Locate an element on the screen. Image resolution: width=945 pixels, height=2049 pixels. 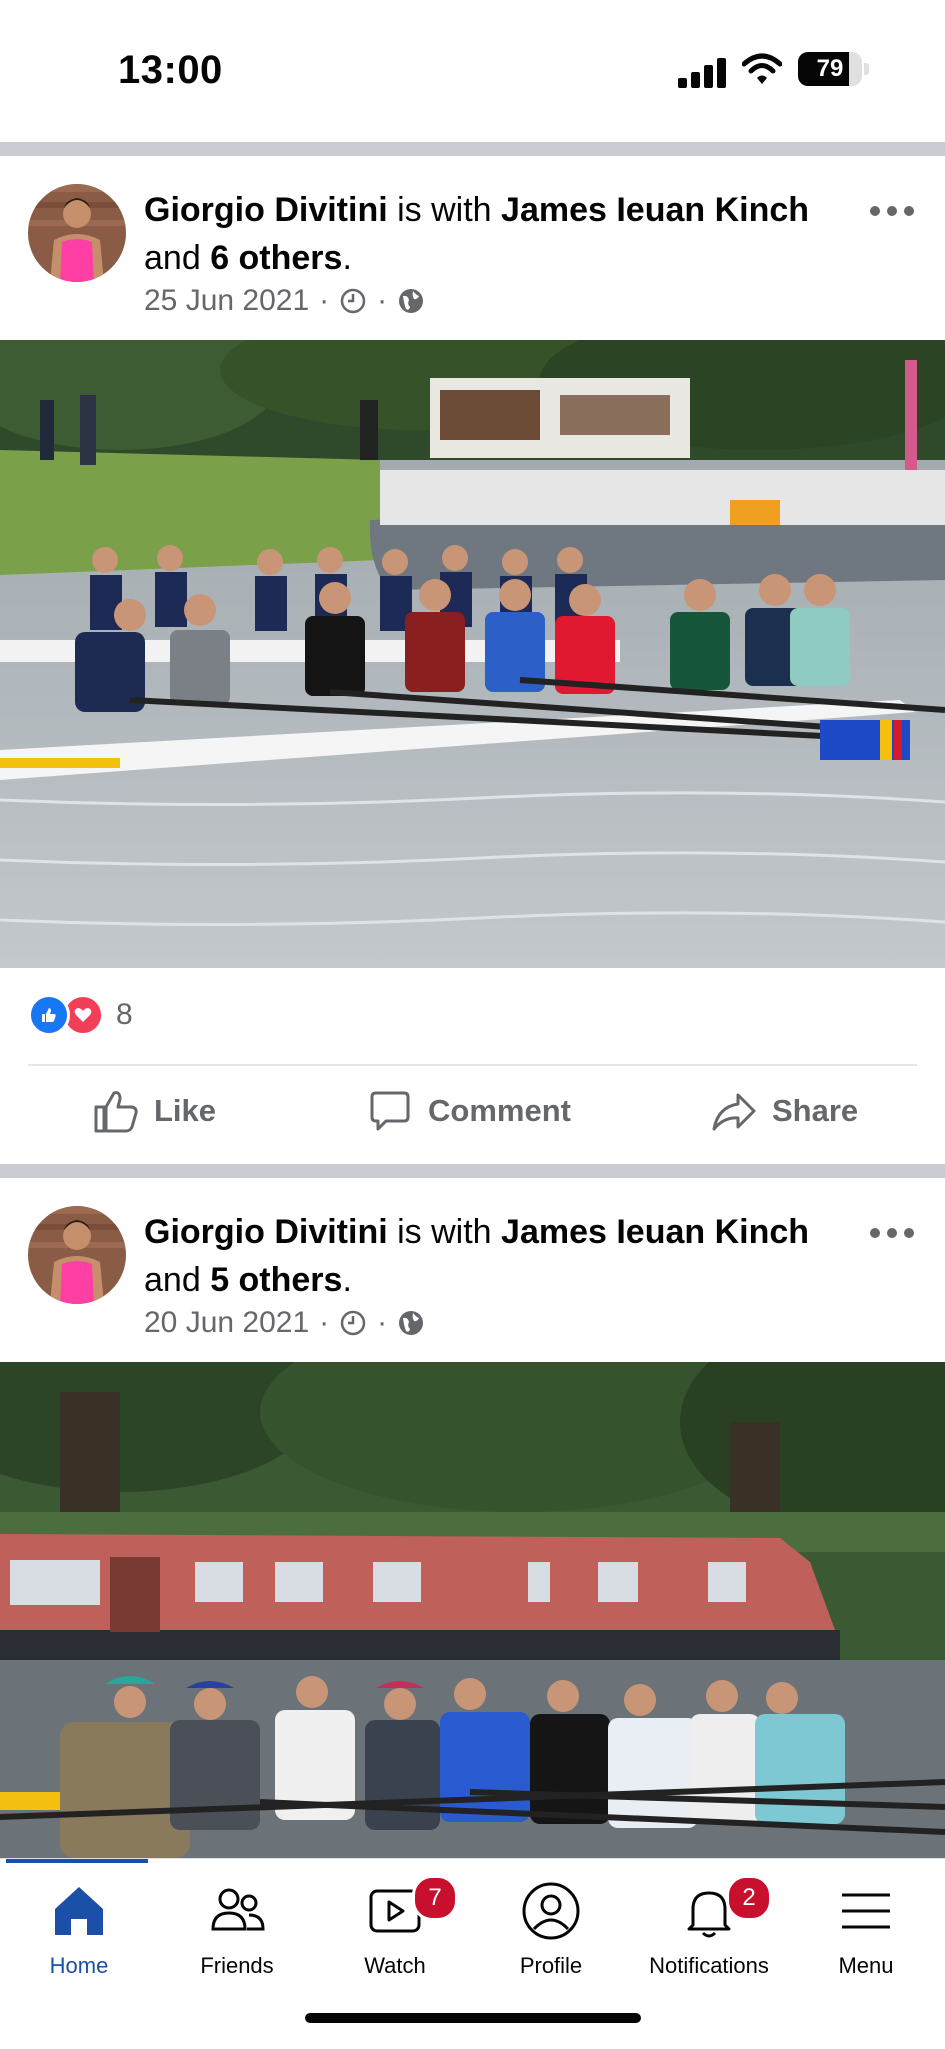
tab-friends: Friends is located at coordinates (237, 1941).